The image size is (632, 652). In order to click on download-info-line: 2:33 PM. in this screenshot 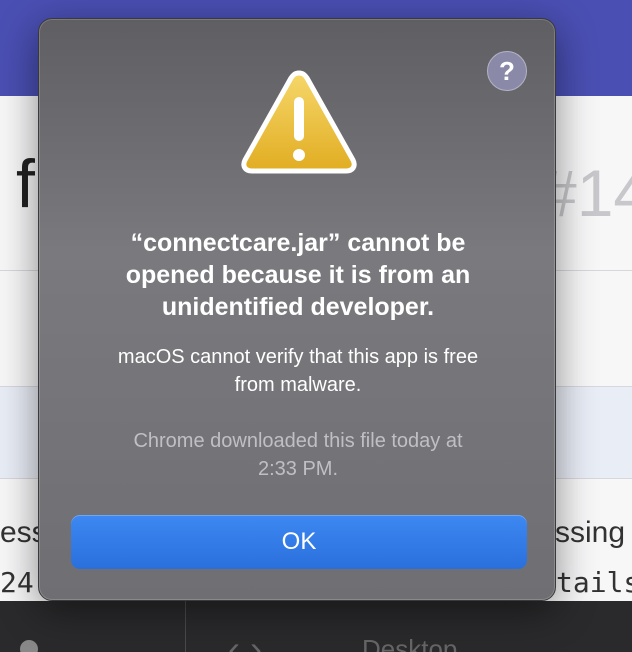, I will do `click(298, 469)`.